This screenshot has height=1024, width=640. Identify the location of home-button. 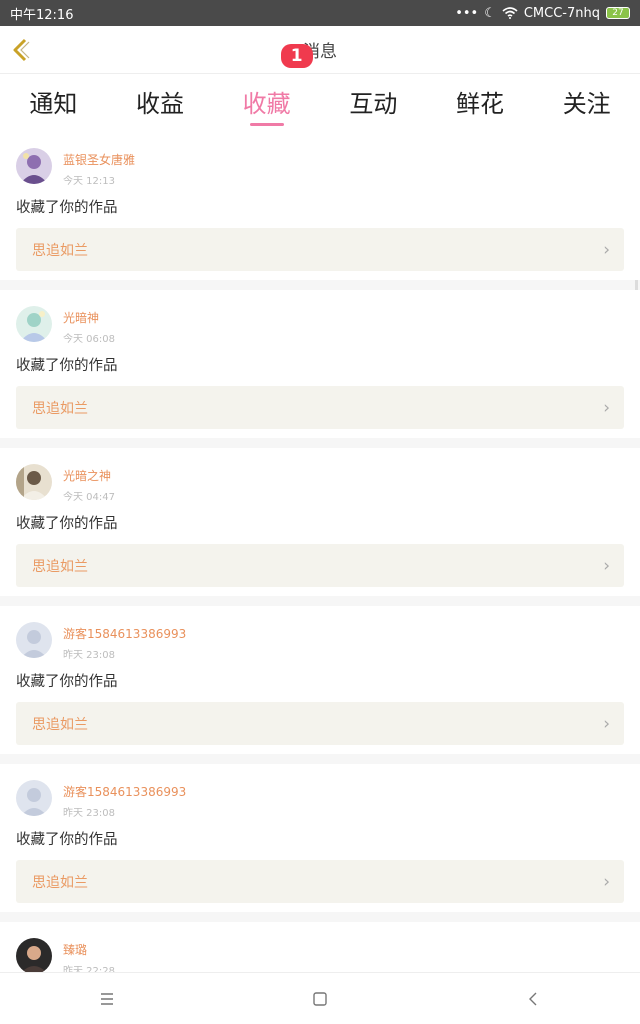
(320, 999).